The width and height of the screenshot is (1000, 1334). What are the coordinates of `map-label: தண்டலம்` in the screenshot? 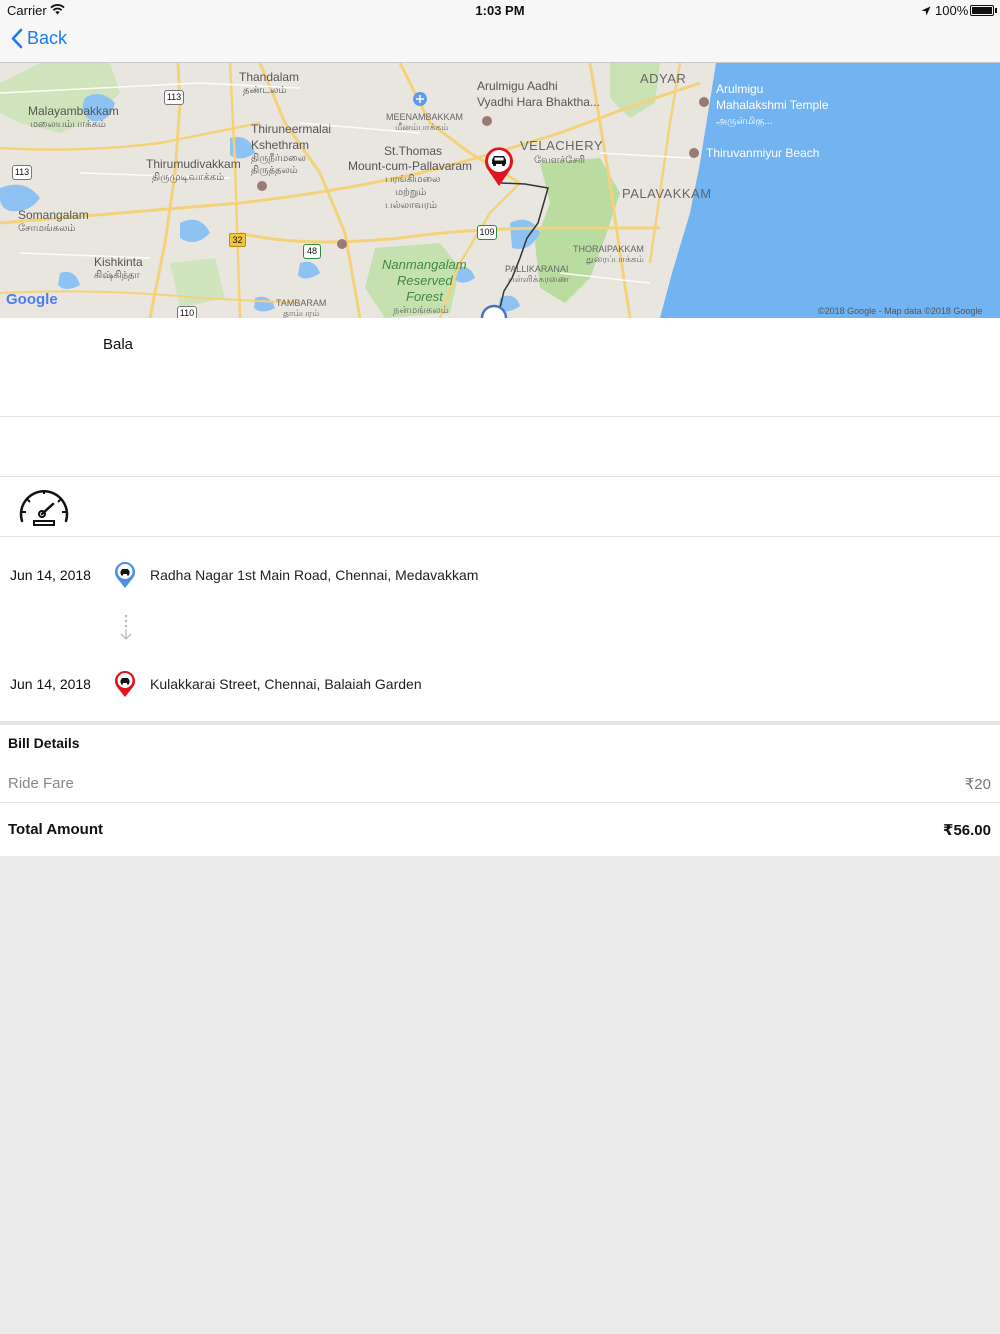 It's located at (265, 90).